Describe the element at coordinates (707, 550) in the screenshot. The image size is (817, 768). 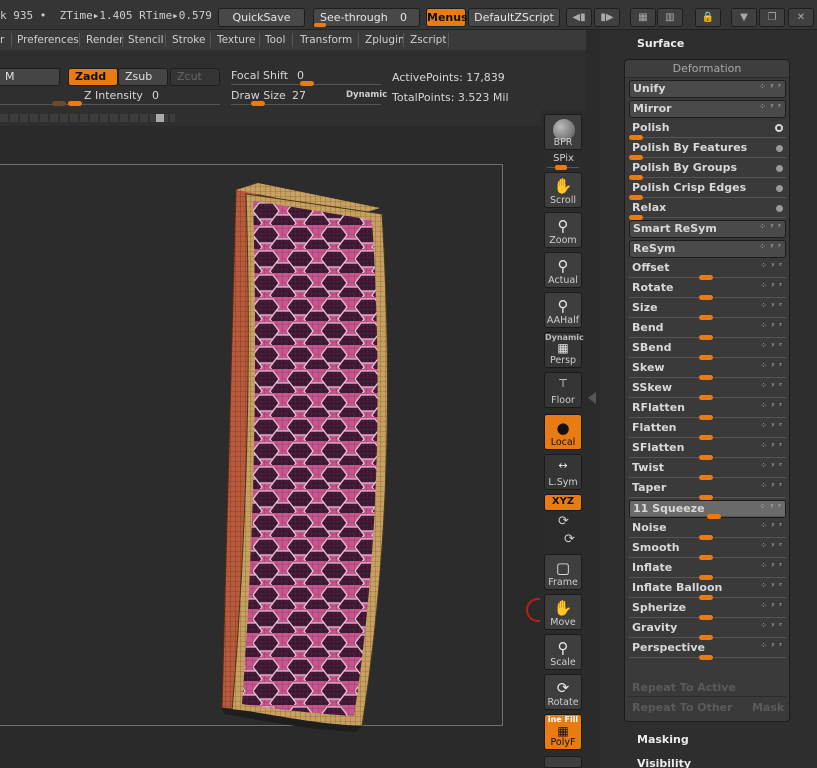
I see `deform-row-smooth: Smooth ⁘ ʸ ᶻ` at that location.